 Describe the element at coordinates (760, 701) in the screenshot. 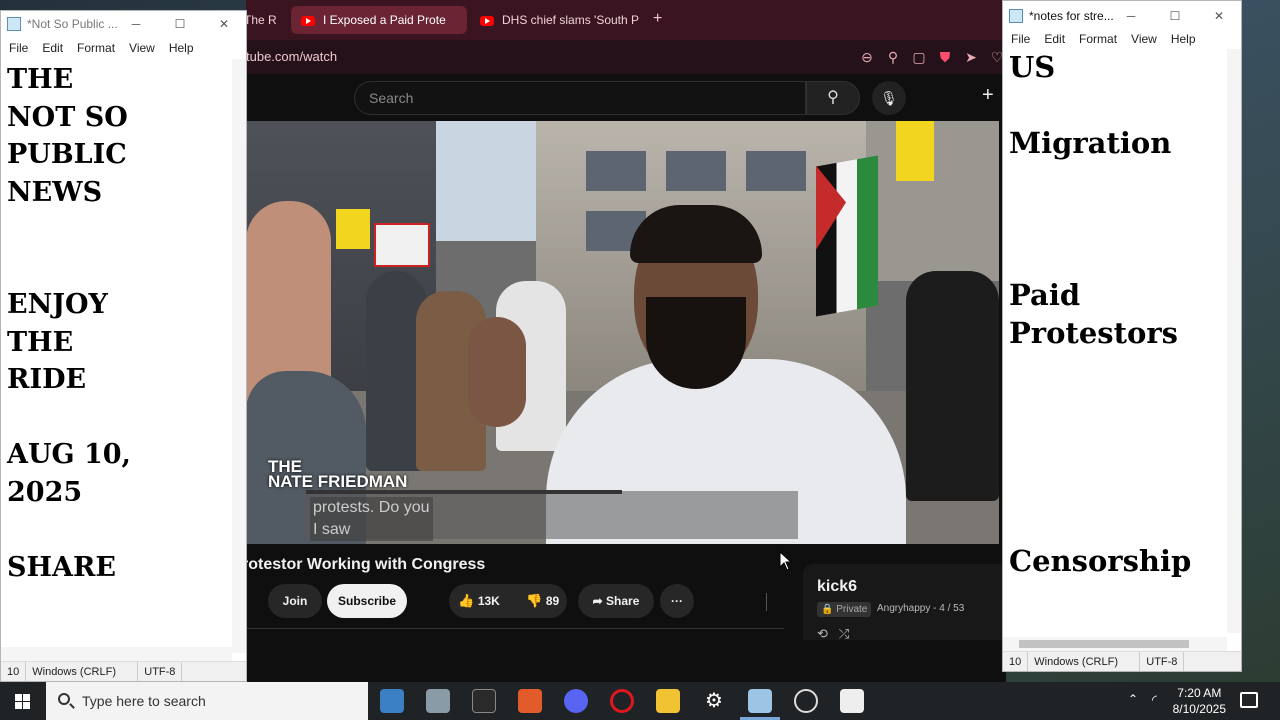

I see `notepad-active-icon` at that location.